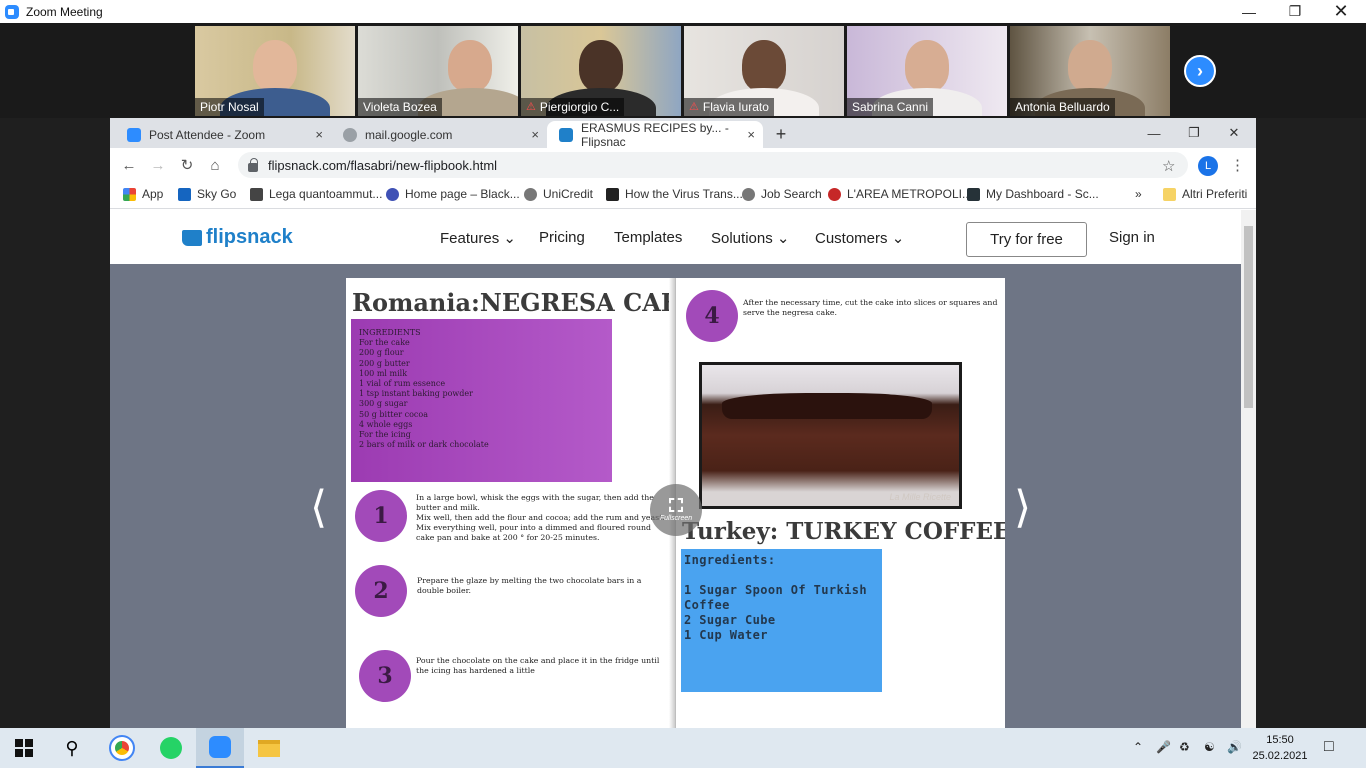 The width and height of the screenshot is (1366, 768). What do you see at coordinates (898, 238) in the screenshot?
I see `chevron-down-icon: ⌄` at bounding box center [898, 238].